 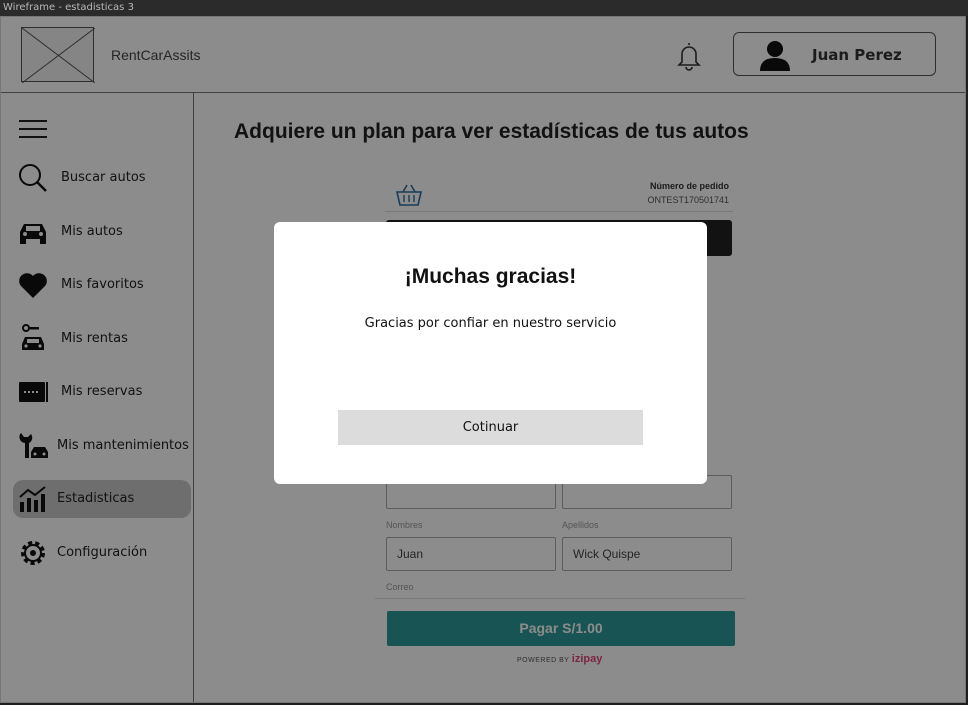 I want to click on modal-title: ¡Muchas gracias!, so click(x=490, y=276).